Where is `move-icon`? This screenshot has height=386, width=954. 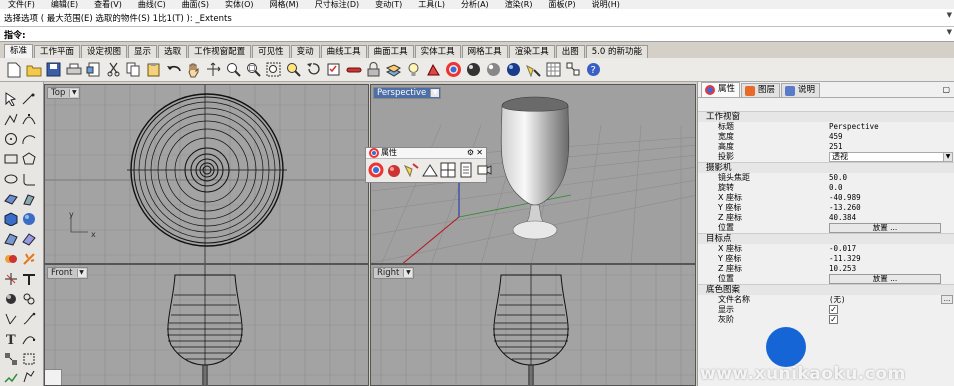
move-icon is located at coordinates (12, 300).